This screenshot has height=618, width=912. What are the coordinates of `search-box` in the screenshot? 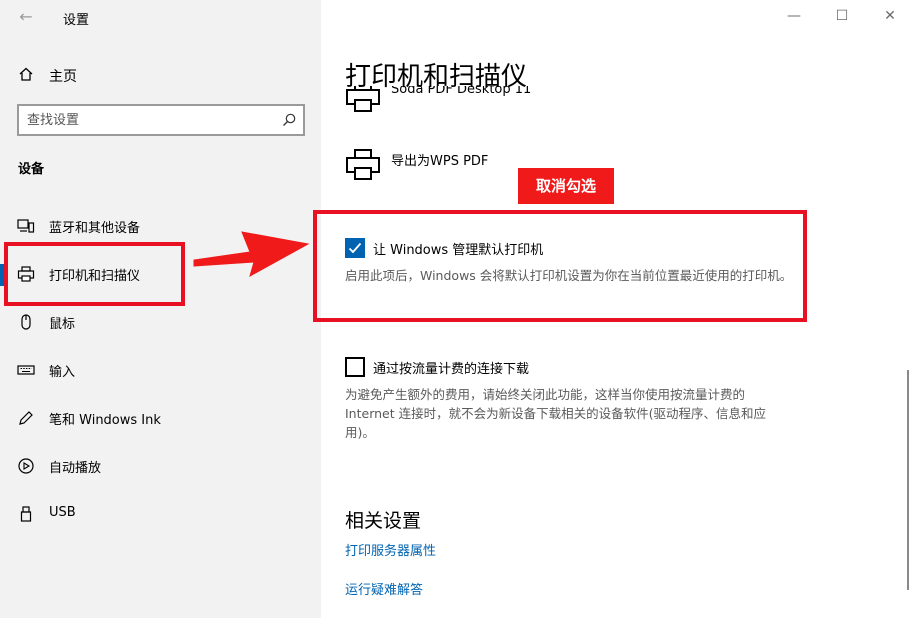 It's located at (161, 120).